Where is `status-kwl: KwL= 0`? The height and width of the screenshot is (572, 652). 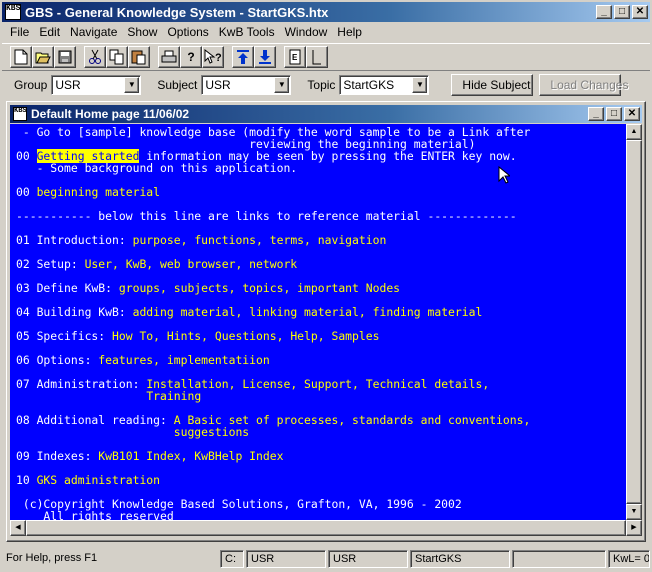
status-kwl: KwL= 0 is located at coordinates (629, 559).